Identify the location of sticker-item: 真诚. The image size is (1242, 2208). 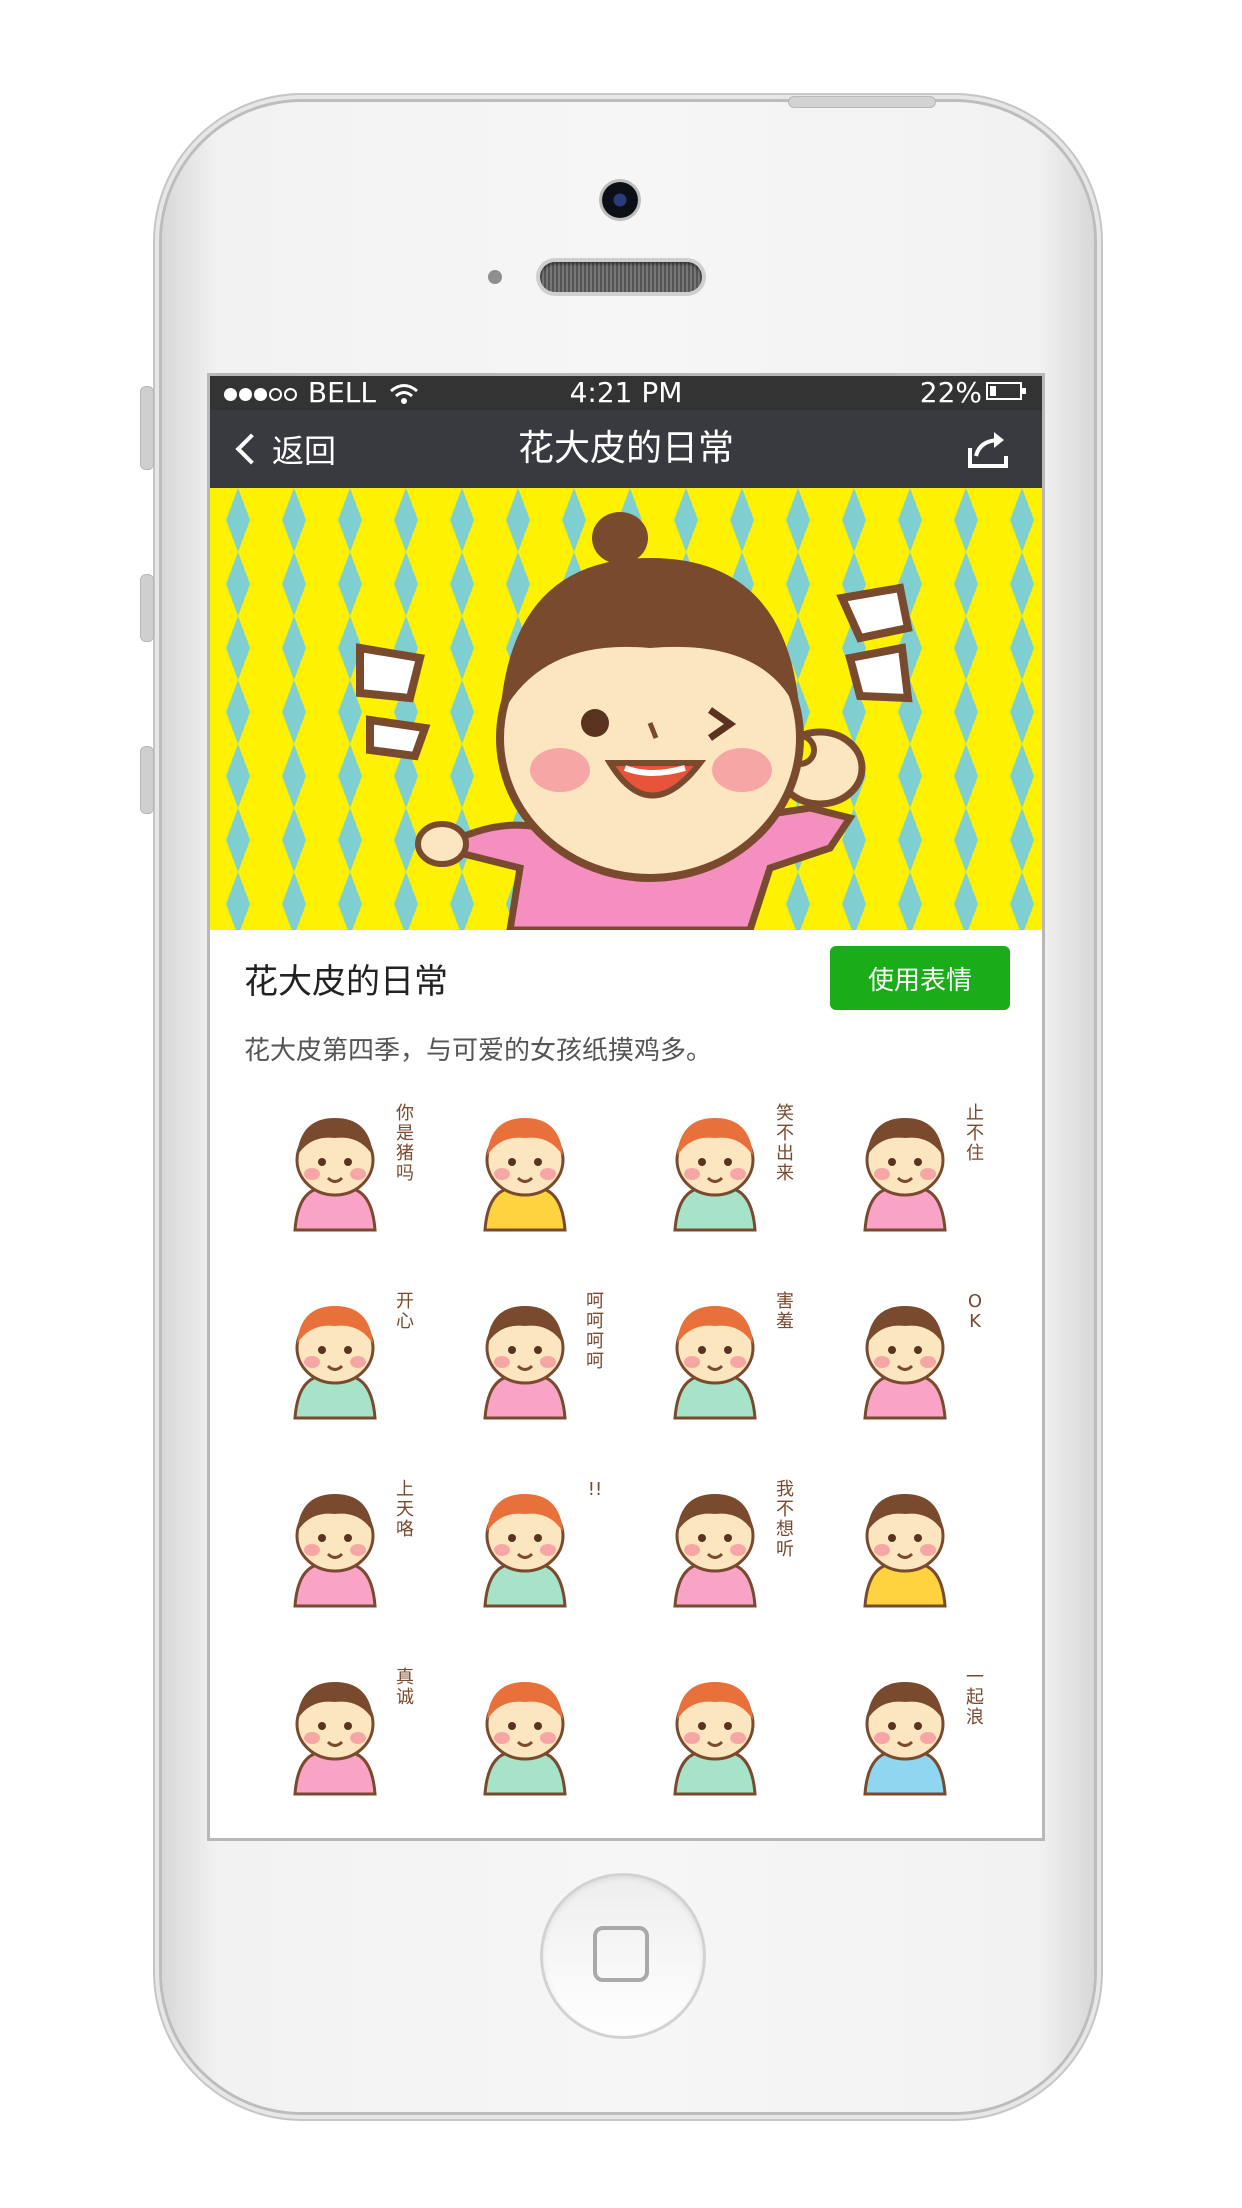
(337, 1729).